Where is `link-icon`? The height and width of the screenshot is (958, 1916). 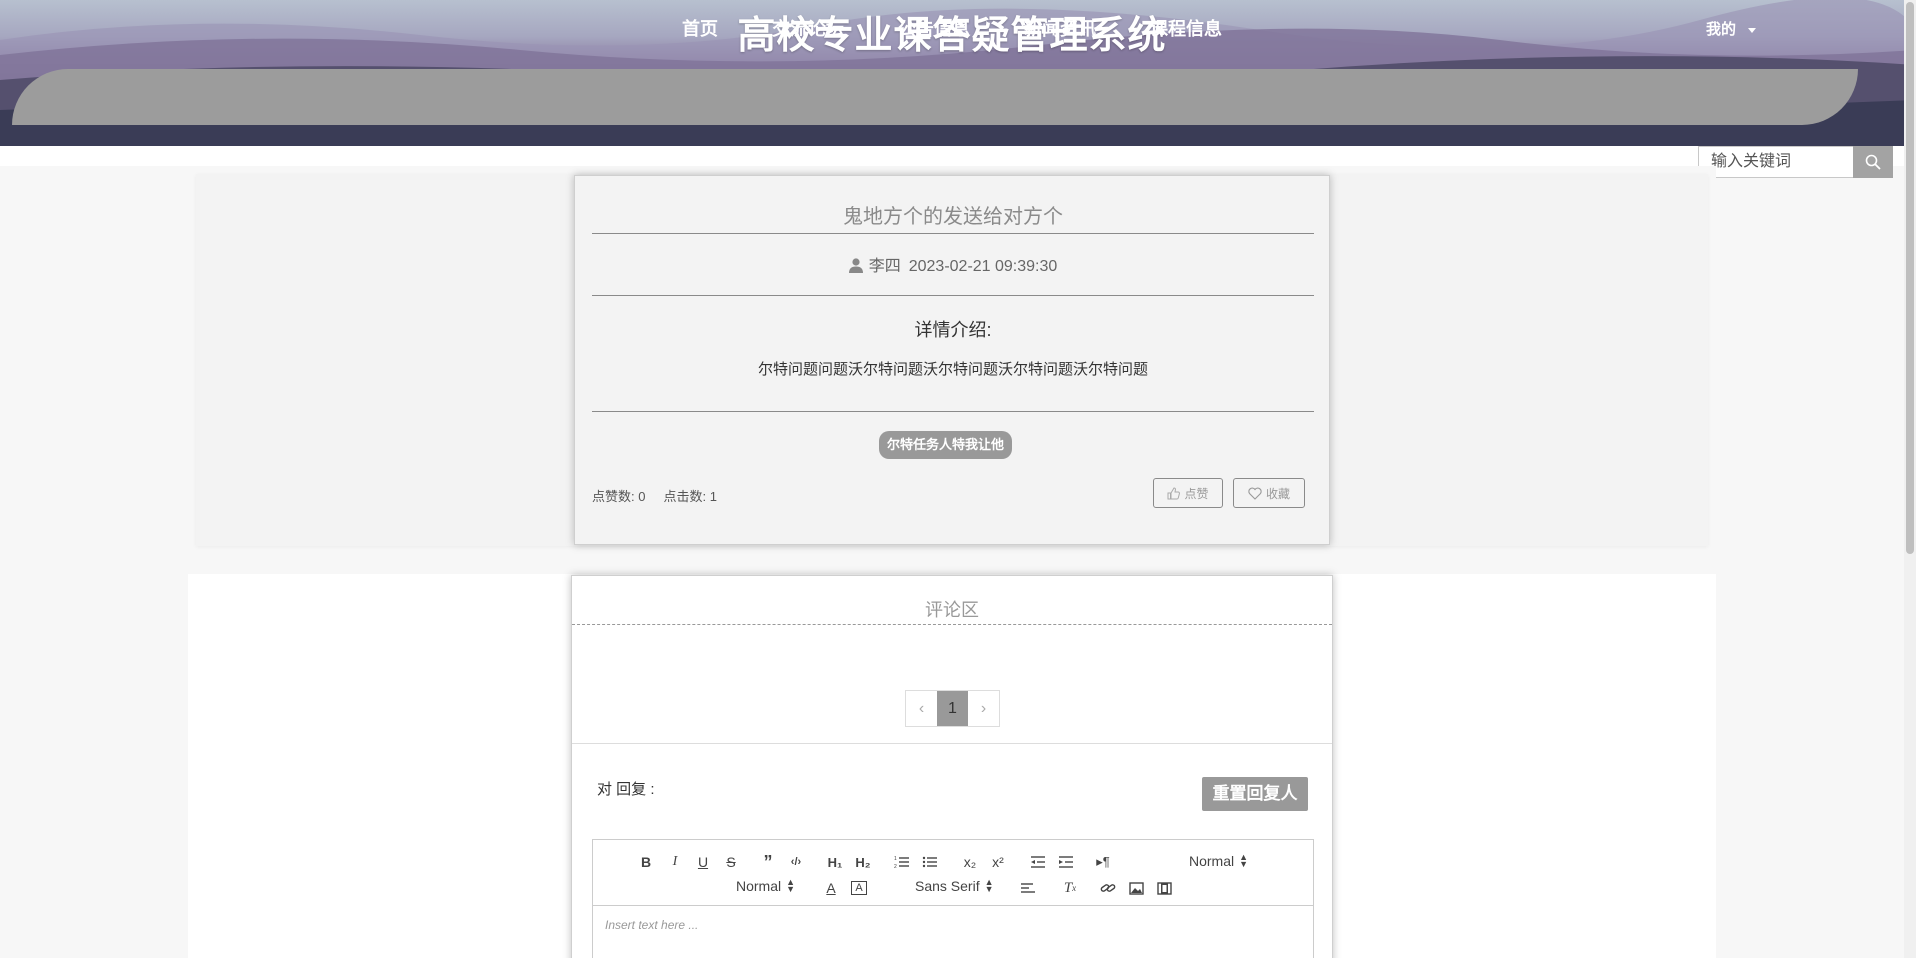
link-icon is located at coordinates (1108, 888).